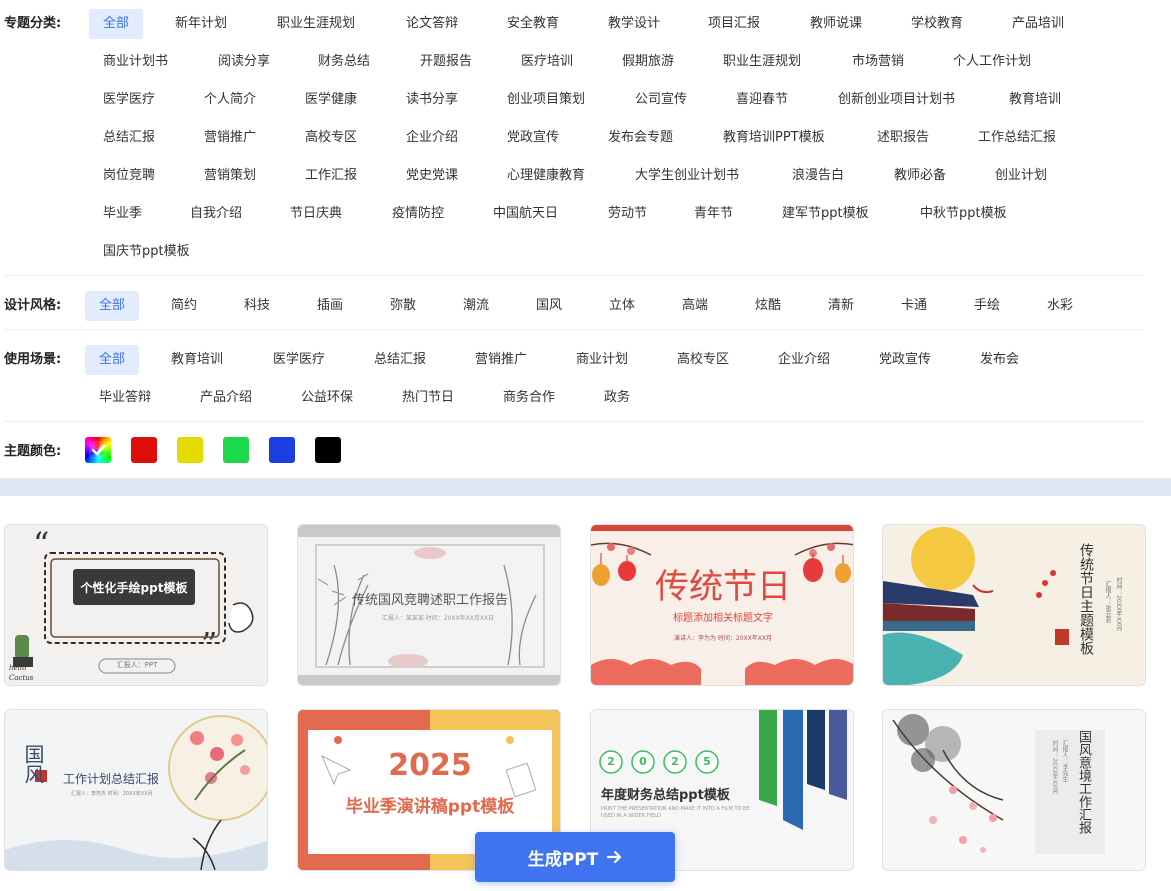 This screenshot has width=1171, height=891. Describe the element at coordinates (1014, 605) in the screenshot. I see `template-card: 传统节日主题模板 汇报人：张云若 时间：20XX年XX月` at that location.